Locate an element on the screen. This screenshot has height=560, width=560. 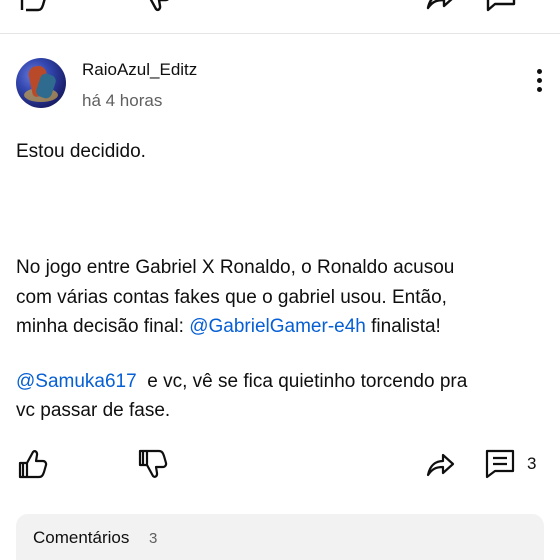
post-text-line: vc passar de fase. is located at coordinates (93, 410).